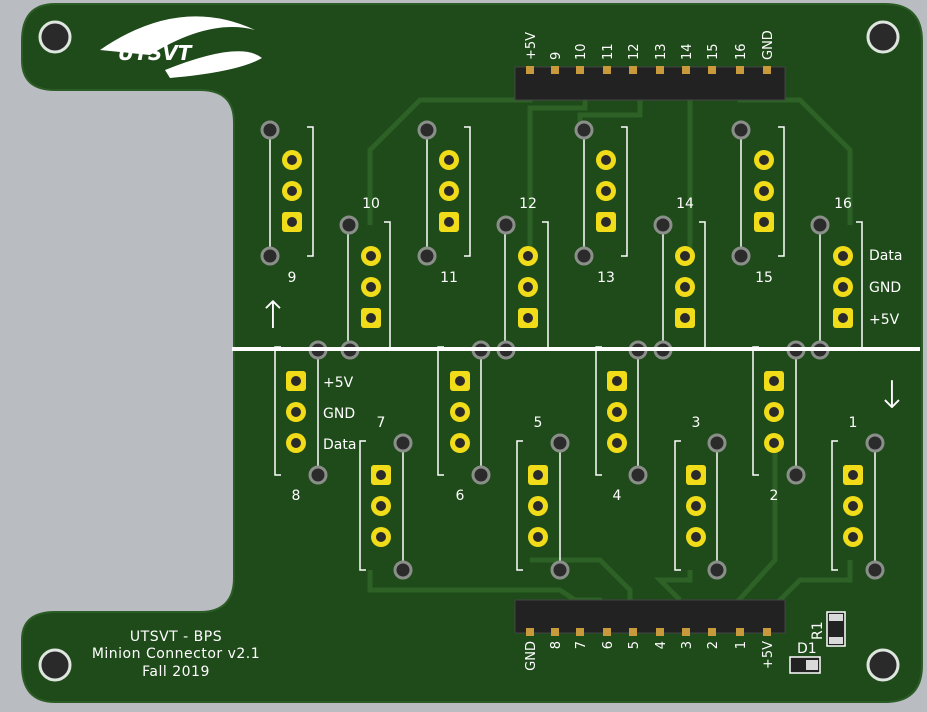 Image resolution: width=927 pixels, height=712 pixels. Describe the element at coordinates (741, 645) in the screenshot. I see `bottom-header-label: 1` at that location.